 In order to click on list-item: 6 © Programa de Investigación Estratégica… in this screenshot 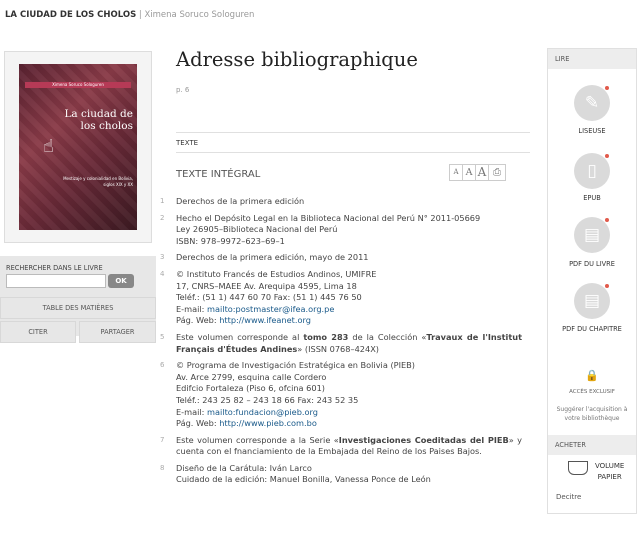, I will do `click(287, 394)`.